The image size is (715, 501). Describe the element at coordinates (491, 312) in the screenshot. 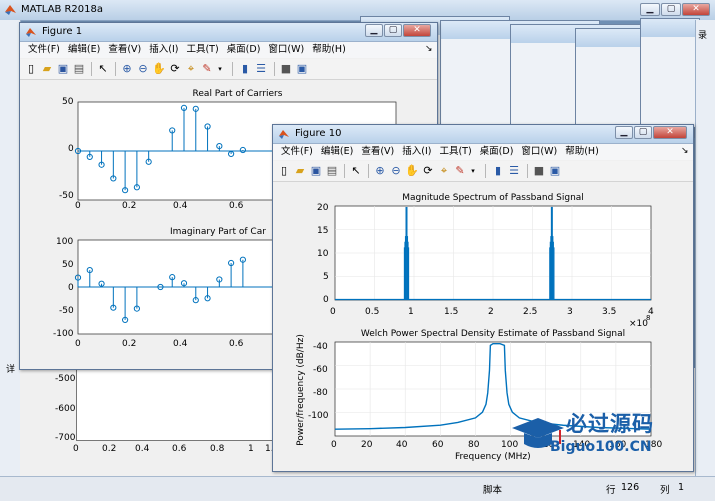

I see `fig10-p1-xtick: 2` at that location.